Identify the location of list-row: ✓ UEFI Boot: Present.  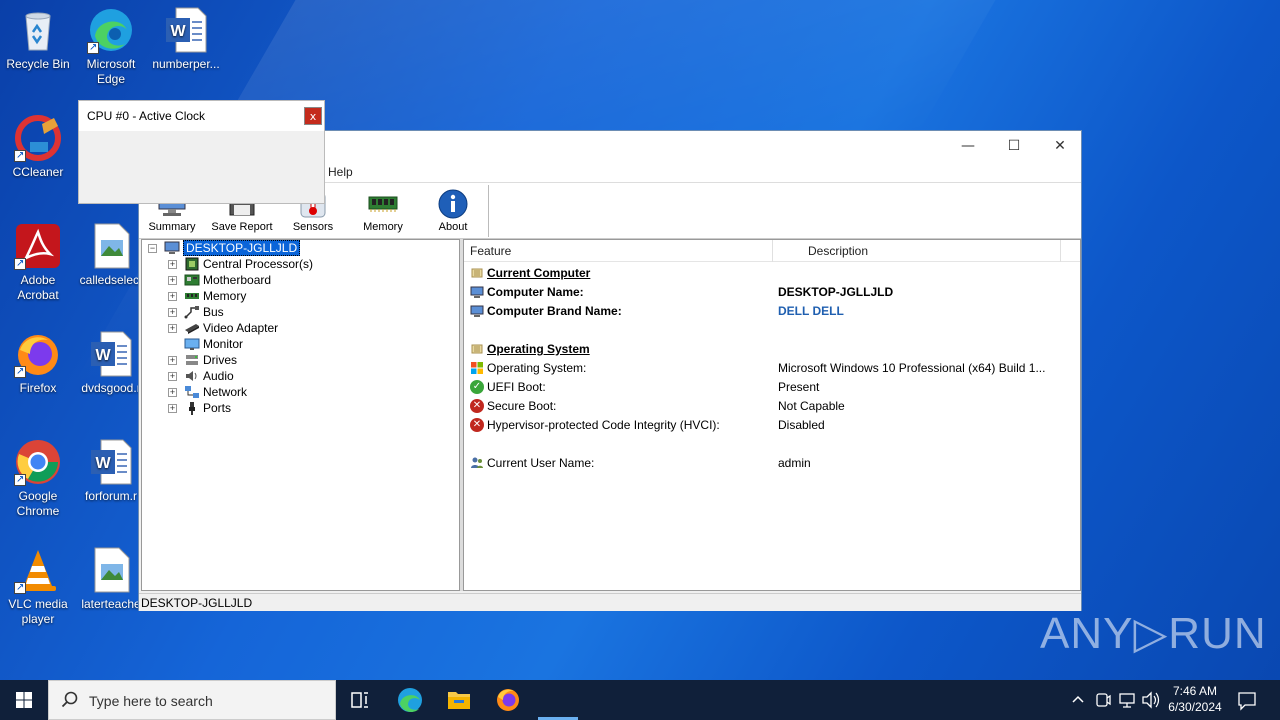
(772, 387).